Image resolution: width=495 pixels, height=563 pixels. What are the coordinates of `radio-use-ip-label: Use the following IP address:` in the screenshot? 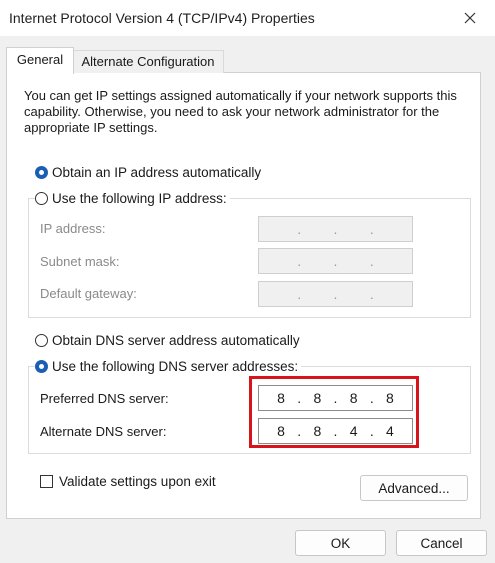 It's located at (139, 198).